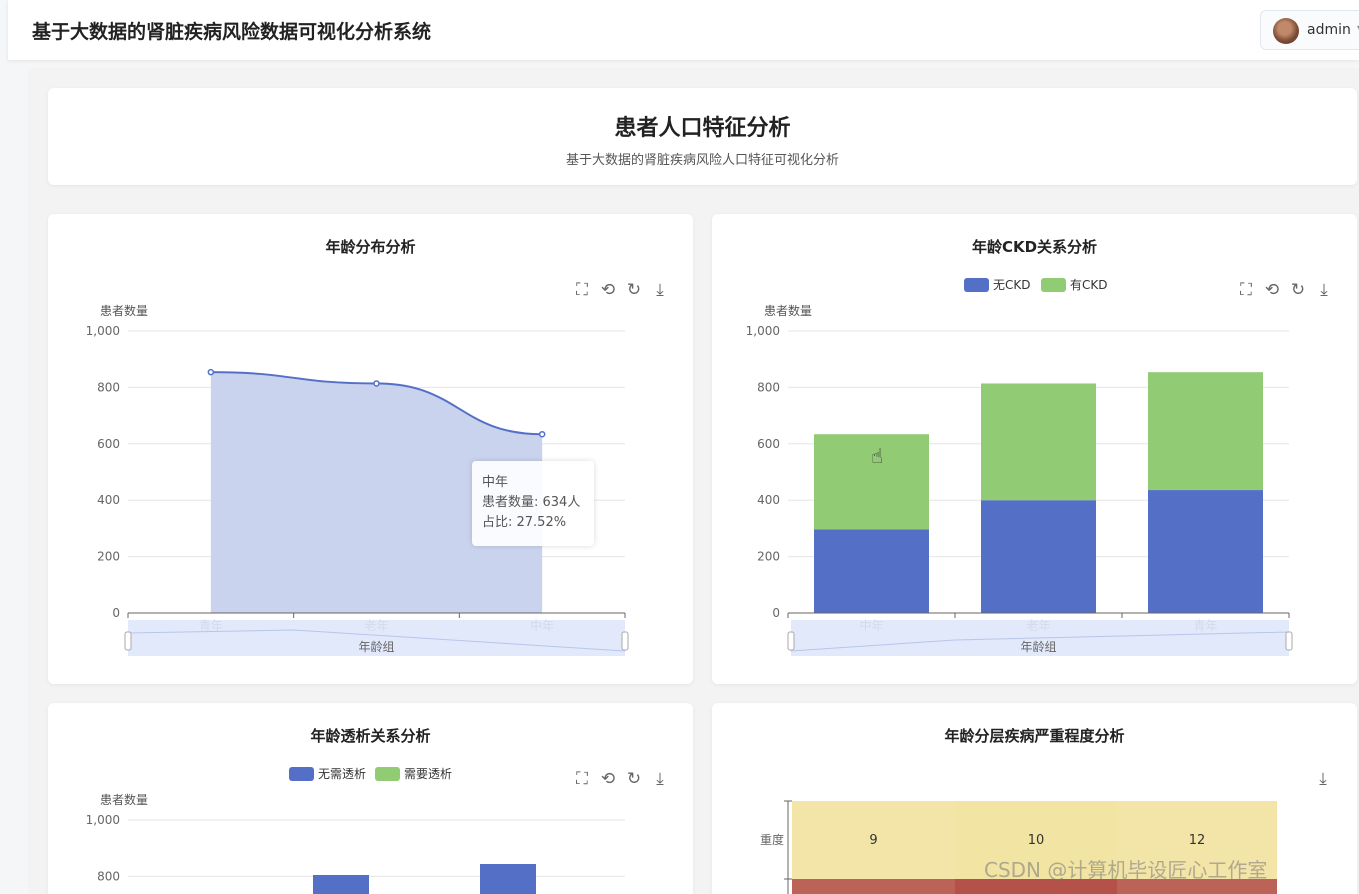 Image resolution: width=1359 pixels, height=894 pixels. Describe the element at coordinates (1126, 870) in the screenshot. I see `watermark: CSDN @计算机毕设匠心工作室` at that location.